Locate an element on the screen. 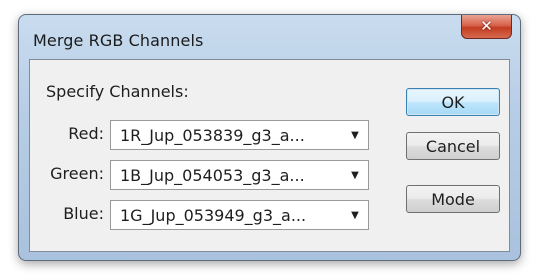  green-channel-label: Green: is located at coordinates (77, 173).